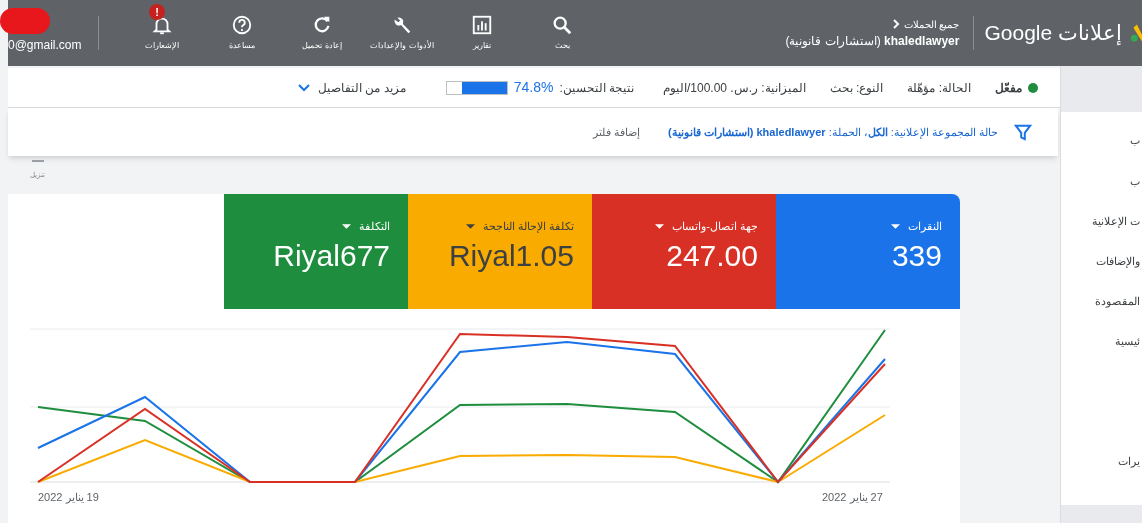  What do you see at coordinates (1053, 33) in the screenshot?
I see `product-logo-text: إعلانات Google` at bounding box center [1053, 33].